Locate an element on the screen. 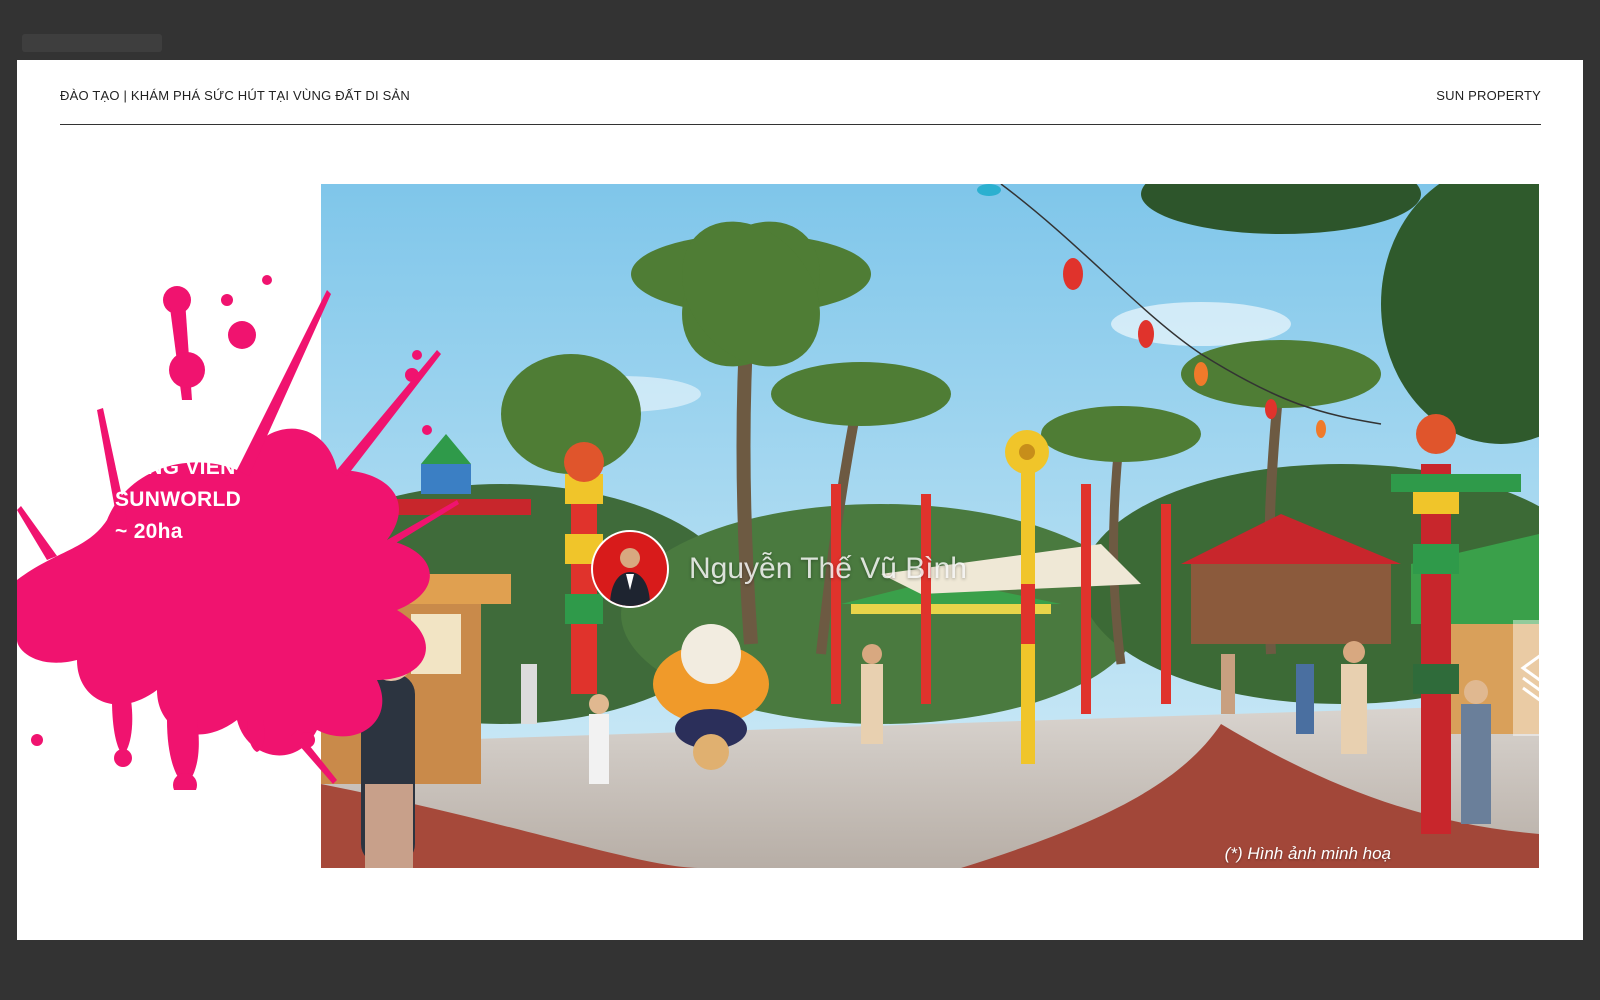 Image resolution: width=1600 pixels, height=1000 pixels. splash-line-2: SUNWORLD is located at coordinates (178, 499).